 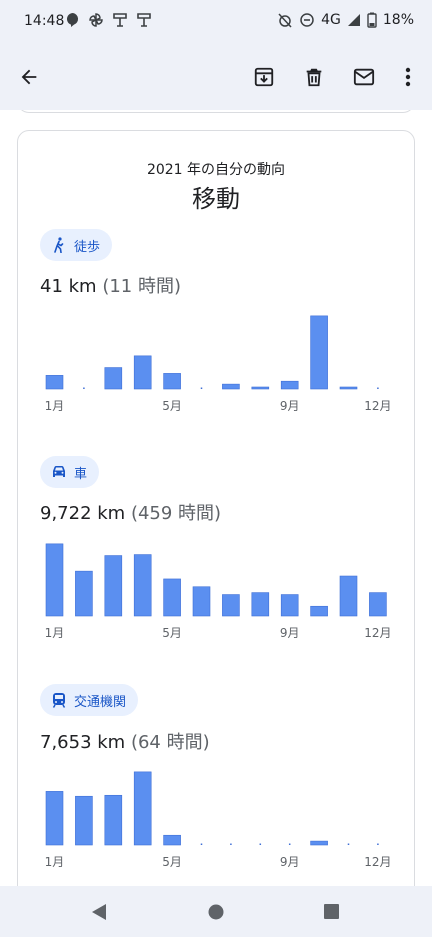 I want to click on mail-icon, so click(x=364, y=77).